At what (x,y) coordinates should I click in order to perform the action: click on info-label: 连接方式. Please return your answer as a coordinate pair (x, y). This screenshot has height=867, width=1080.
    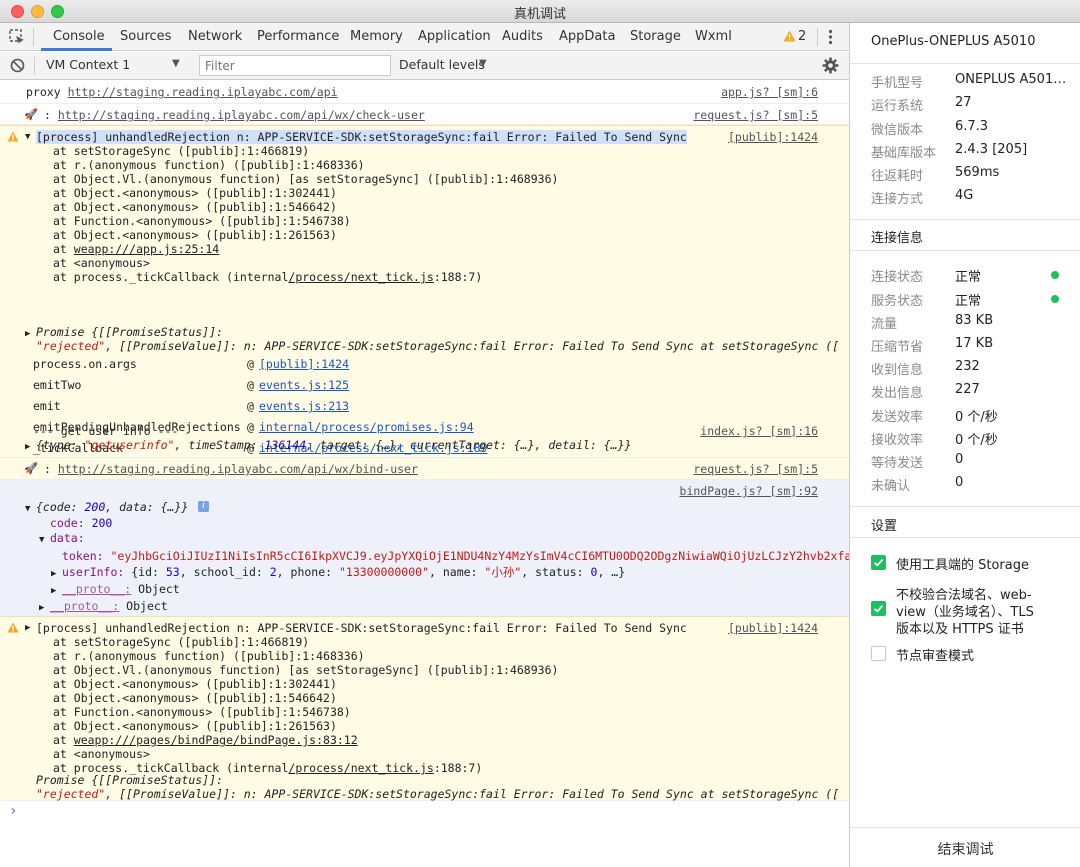
    Looking at the image, I should click on (897, 199).